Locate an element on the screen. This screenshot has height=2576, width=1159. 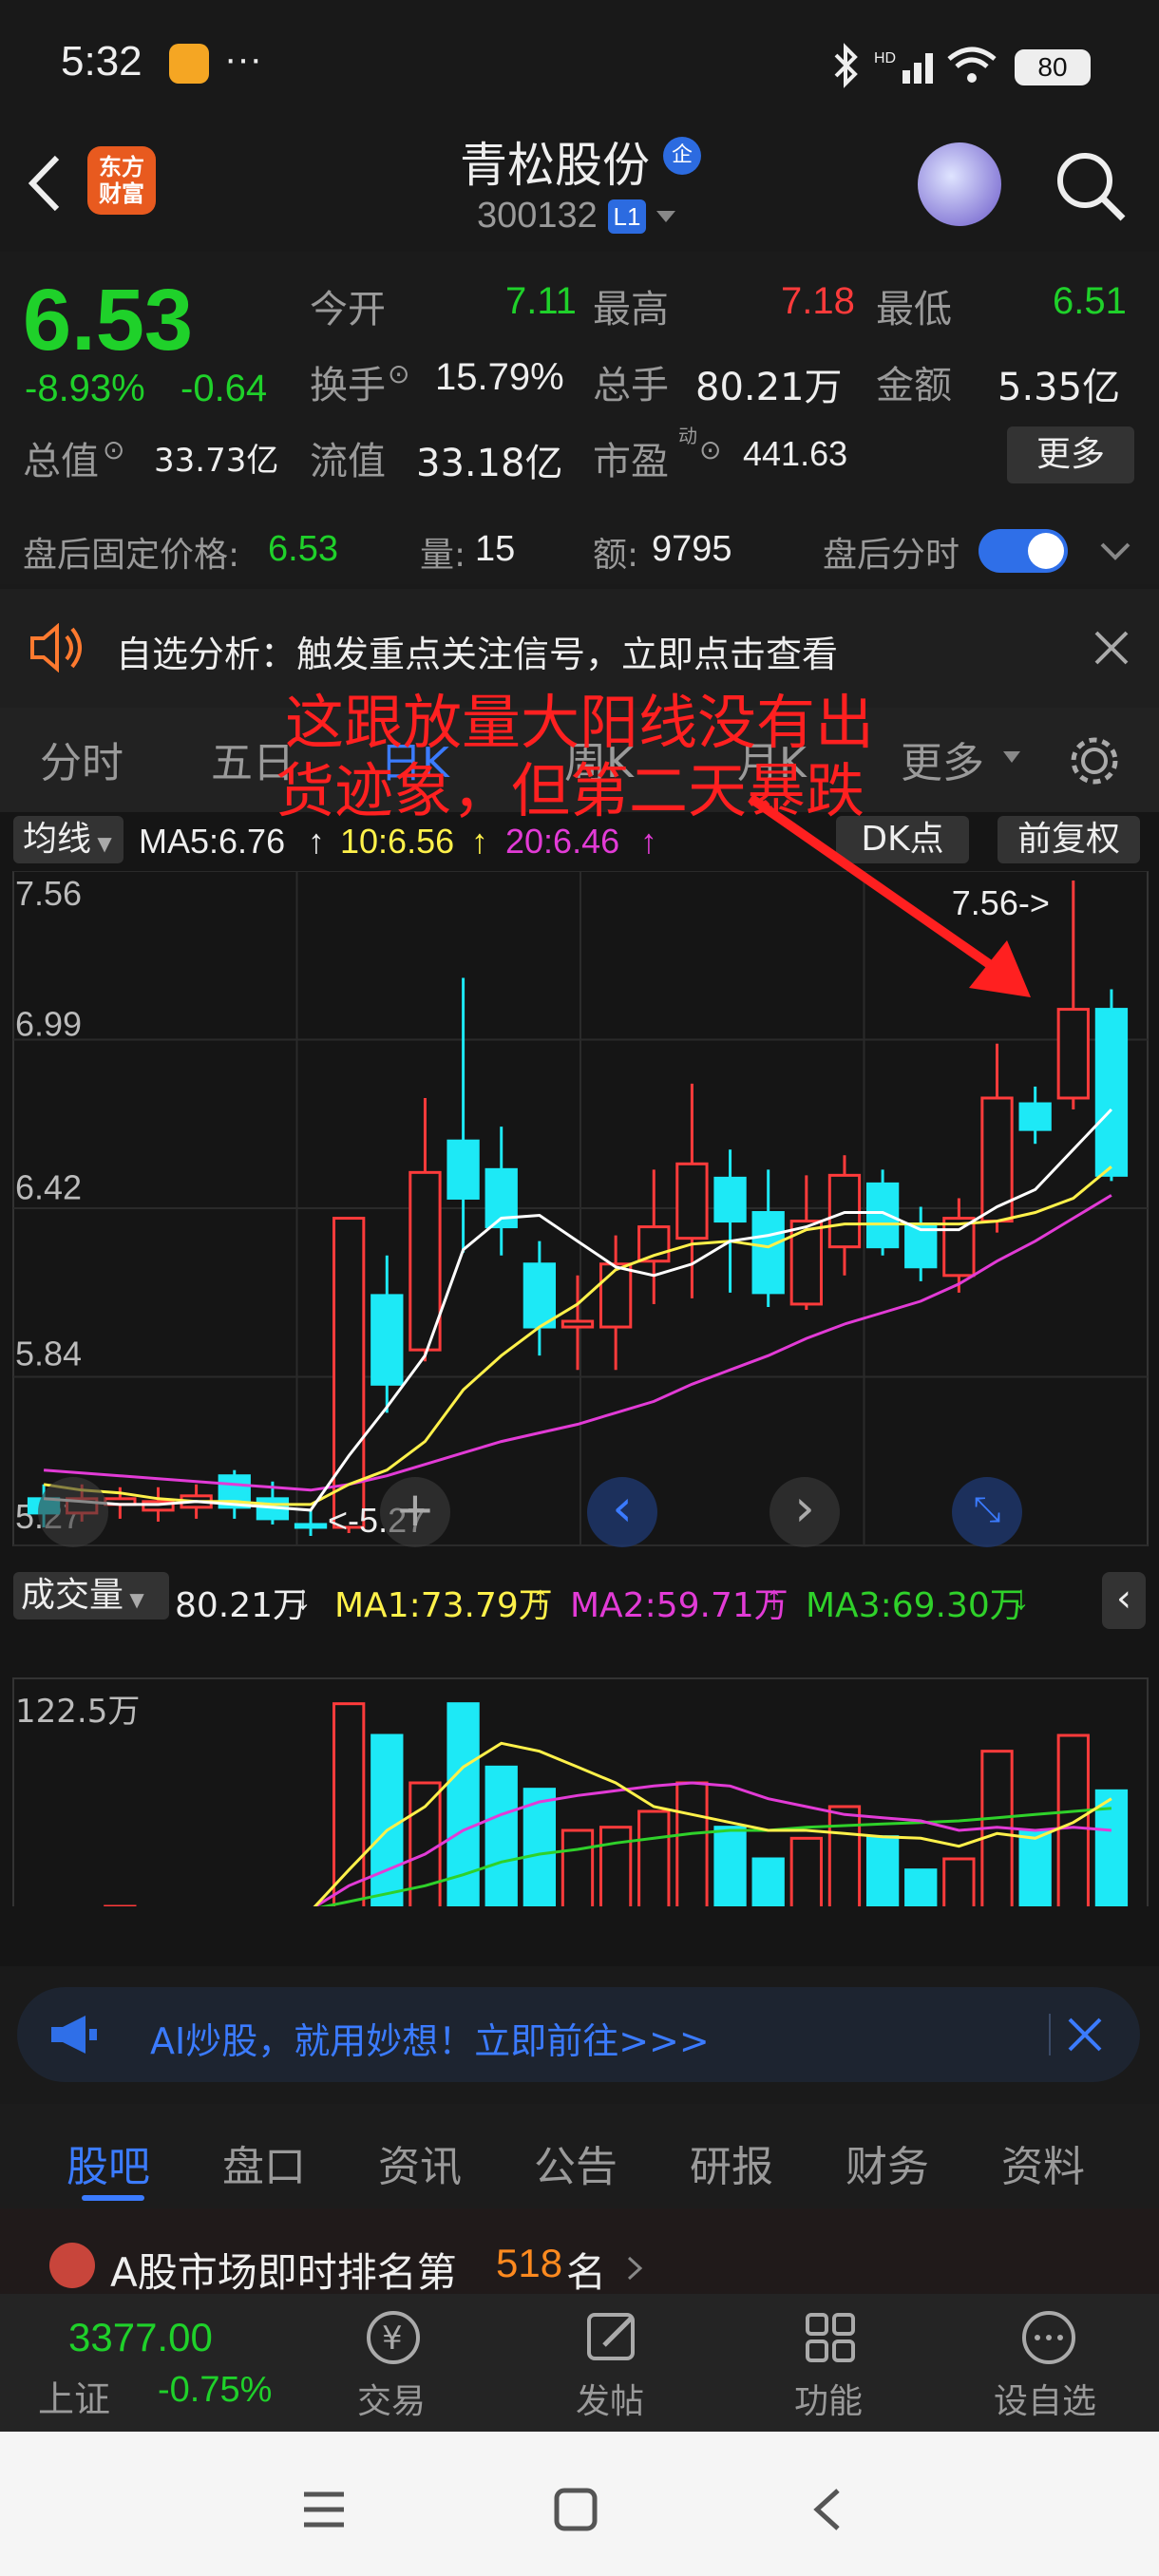
vol-ma3-legend: MA3:69.30万 is located at coordinates (915, 1605).